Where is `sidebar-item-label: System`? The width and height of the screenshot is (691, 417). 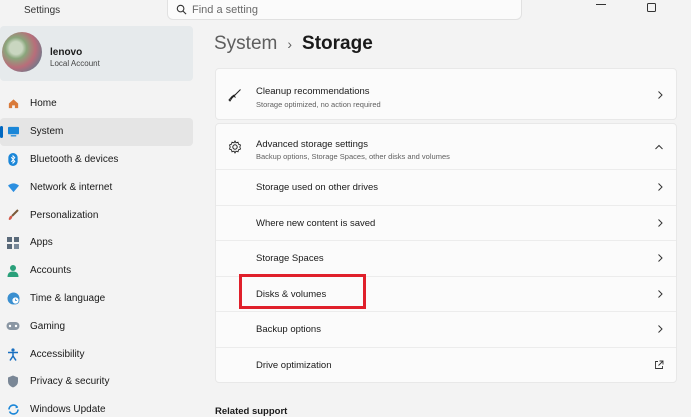
sidebar-item-label: System is located at coordinates (47, 132).